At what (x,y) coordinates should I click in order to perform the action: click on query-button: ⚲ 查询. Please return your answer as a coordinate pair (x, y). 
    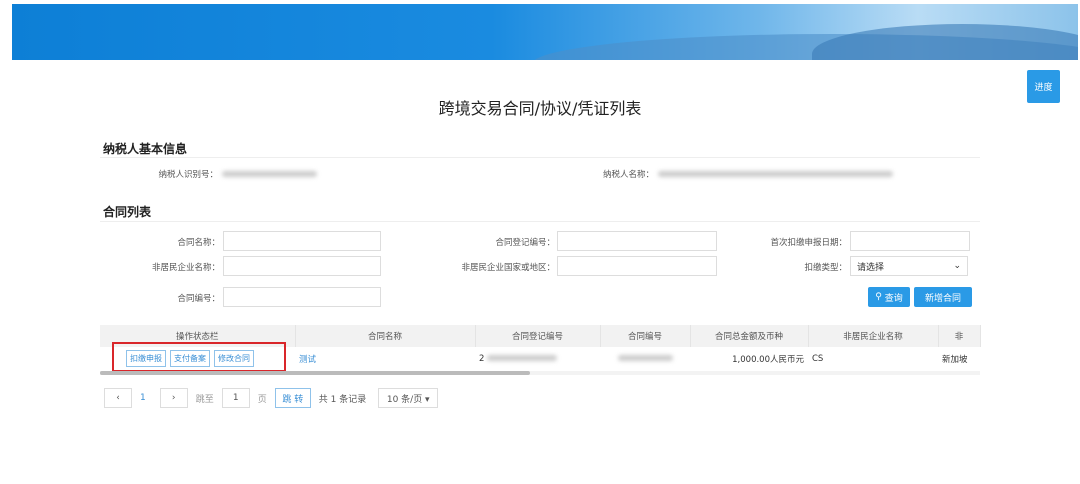
    Looking at the image, I should click on (889, 297).